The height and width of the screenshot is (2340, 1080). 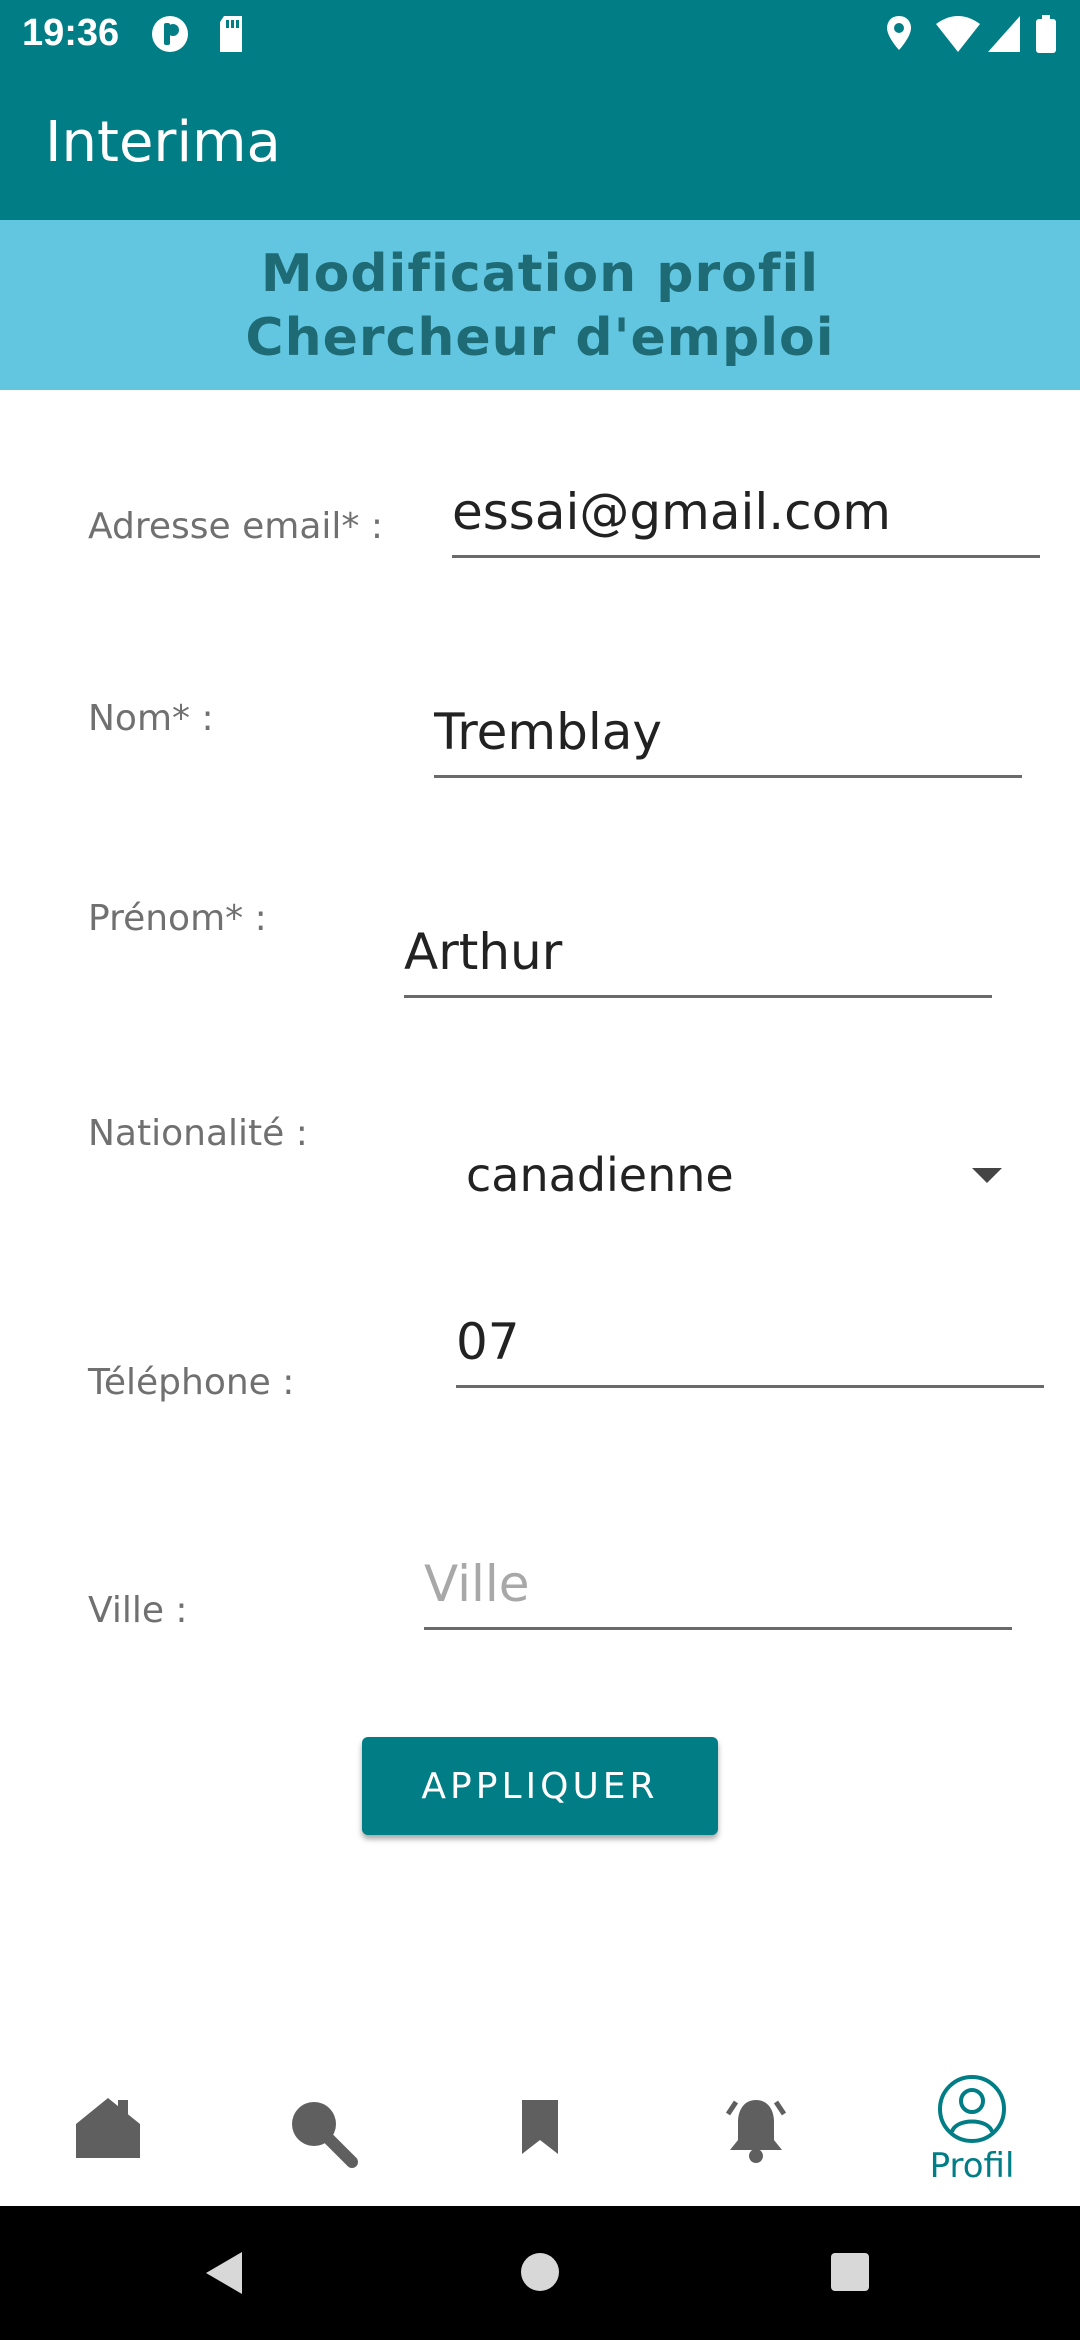 I want to click on prenom-label: Prénom* :, so click(x=177, y=918).